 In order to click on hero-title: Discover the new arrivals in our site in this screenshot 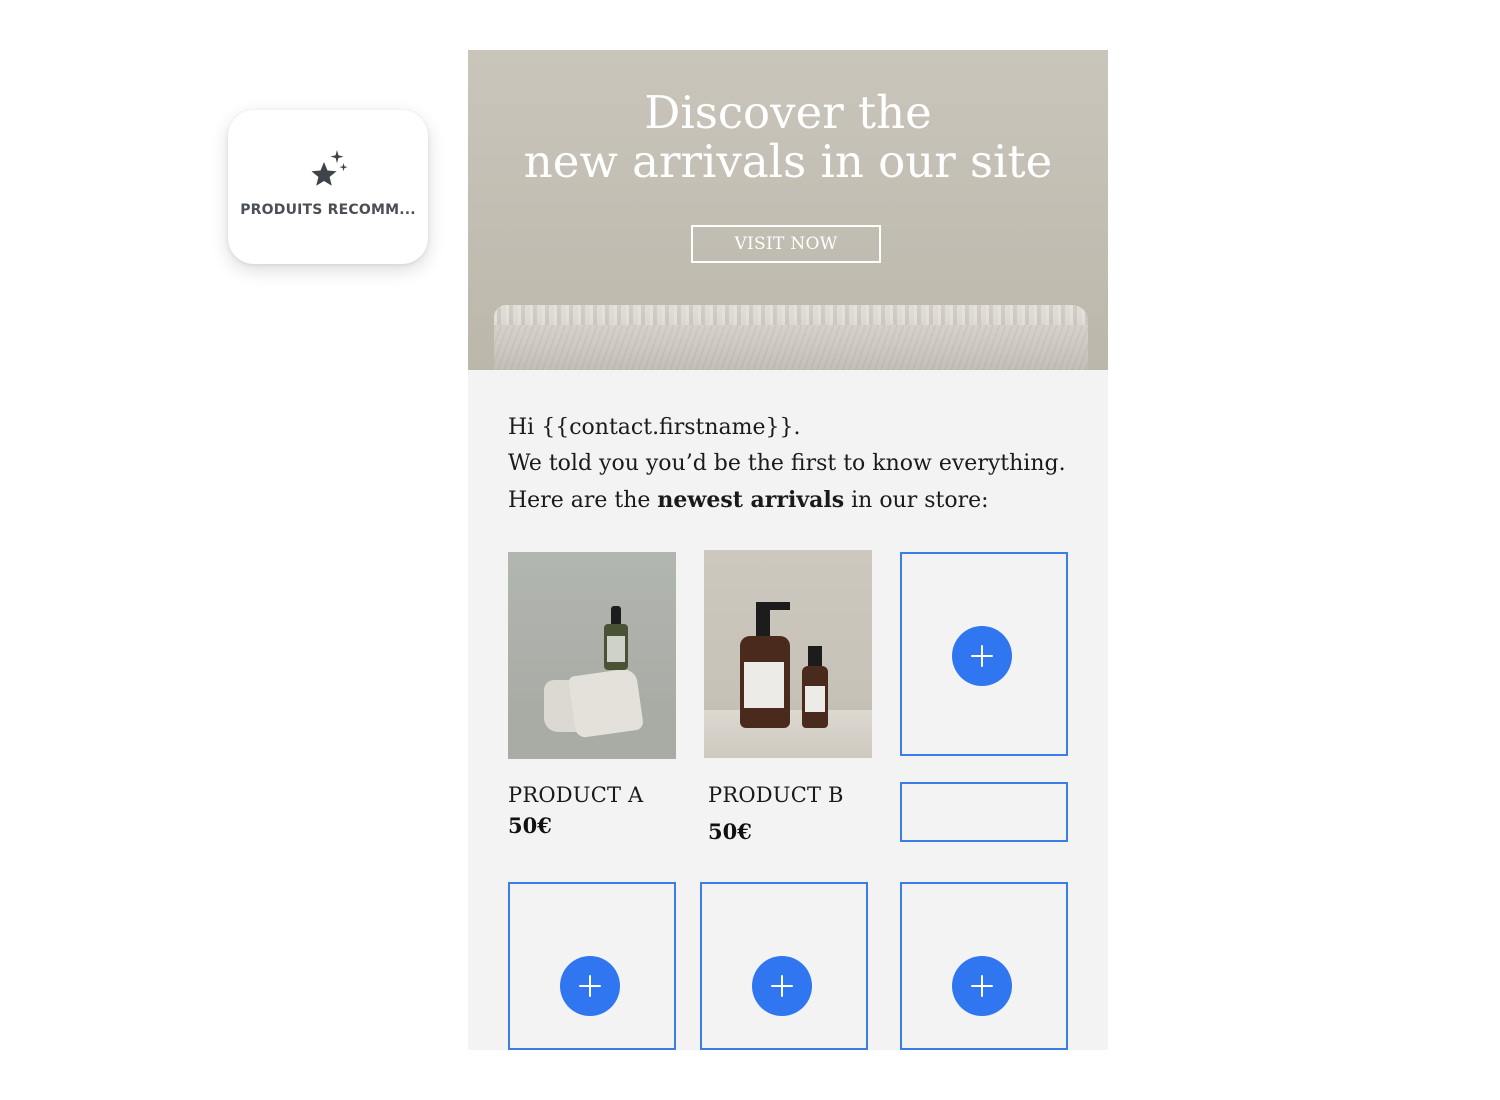, I will do `click(788, 137)`.